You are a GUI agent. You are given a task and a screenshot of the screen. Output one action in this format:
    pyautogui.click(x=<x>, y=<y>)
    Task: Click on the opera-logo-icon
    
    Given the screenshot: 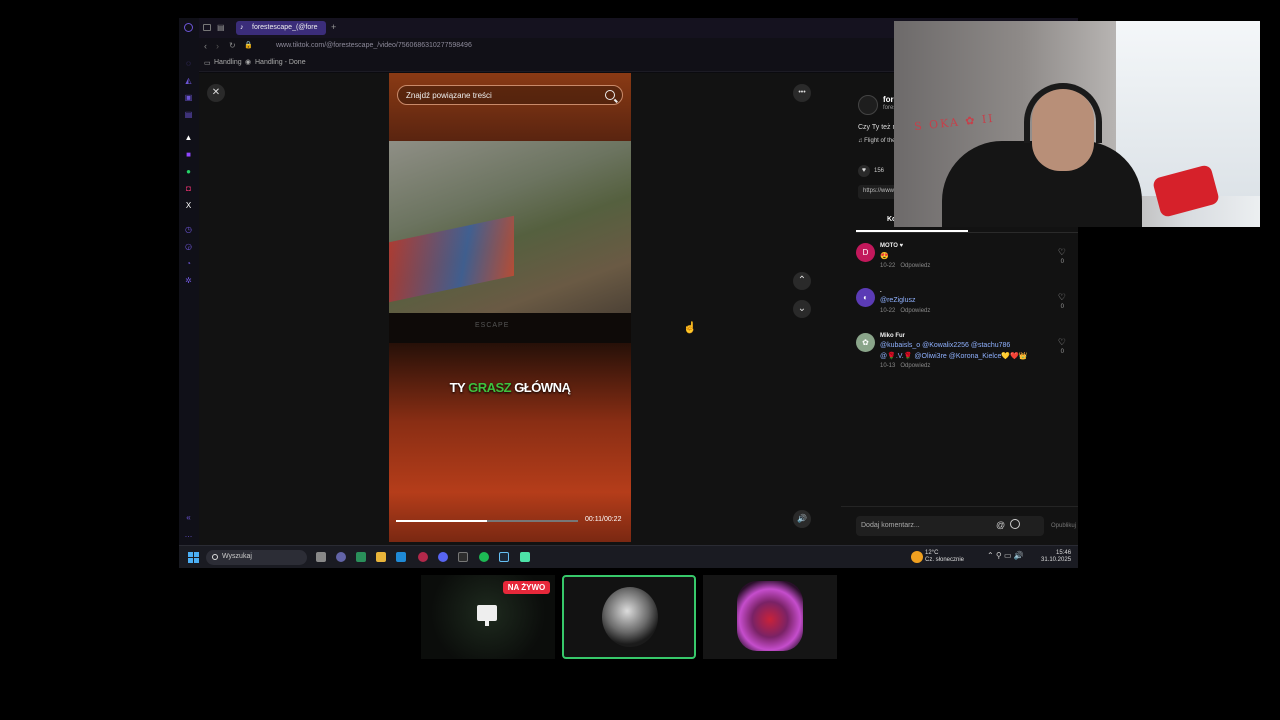 What is the action you would take?
    pyautogui.click(x=188, y=27)
    